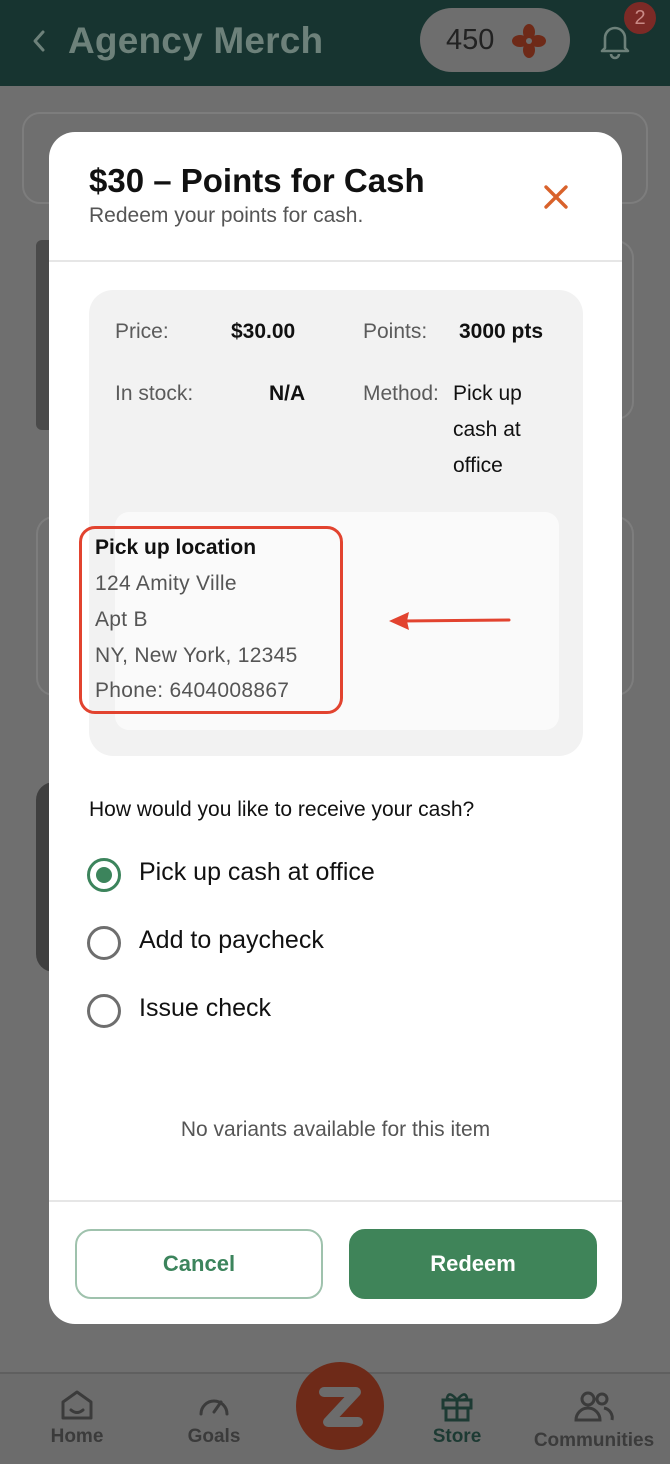  I want to click on points-value: 3000 pts, so click(501, 331).